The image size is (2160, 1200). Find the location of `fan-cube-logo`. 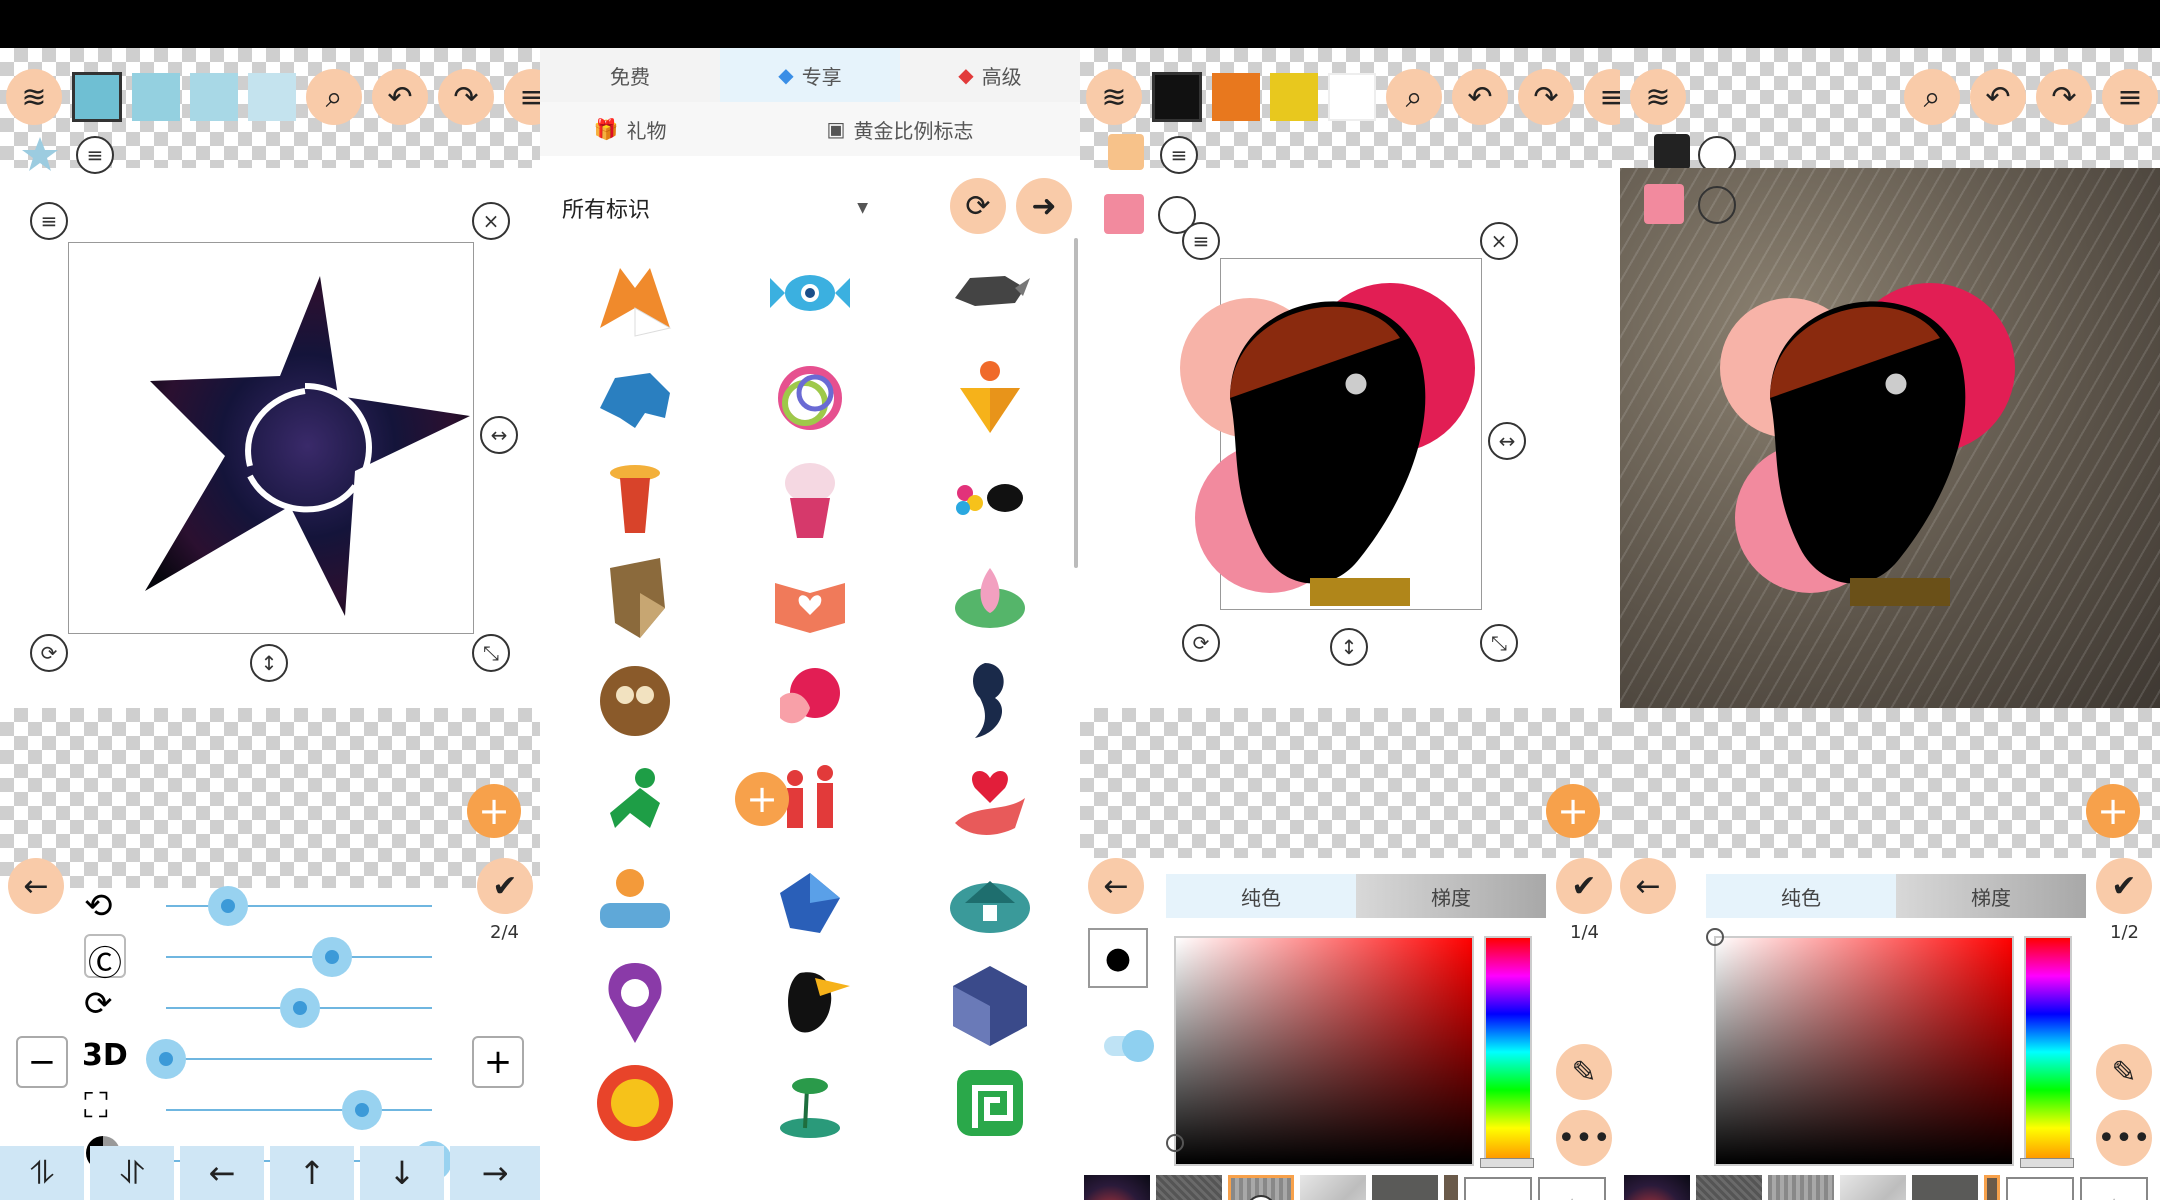

fan-cube-logo is located at coordinates (990, 1003).